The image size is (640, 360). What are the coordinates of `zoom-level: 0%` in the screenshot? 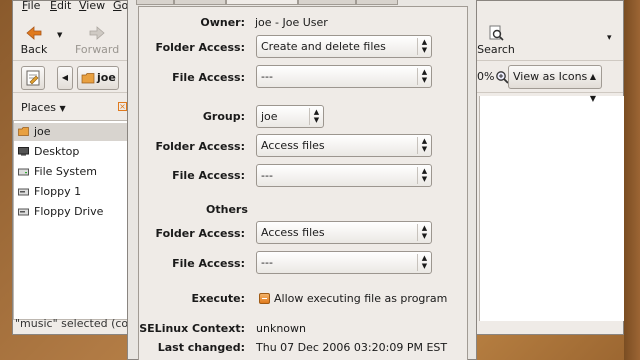 It's located at (486, 76).